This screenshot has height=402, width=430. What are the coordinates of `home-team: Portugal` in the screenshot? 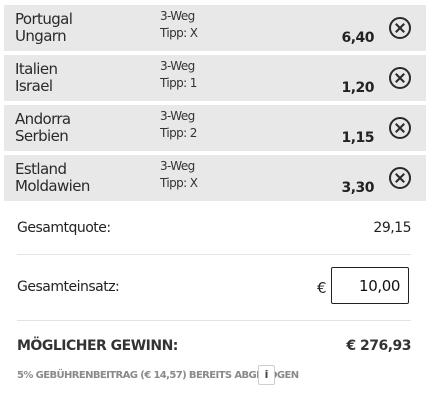 It's located at (44, 19).